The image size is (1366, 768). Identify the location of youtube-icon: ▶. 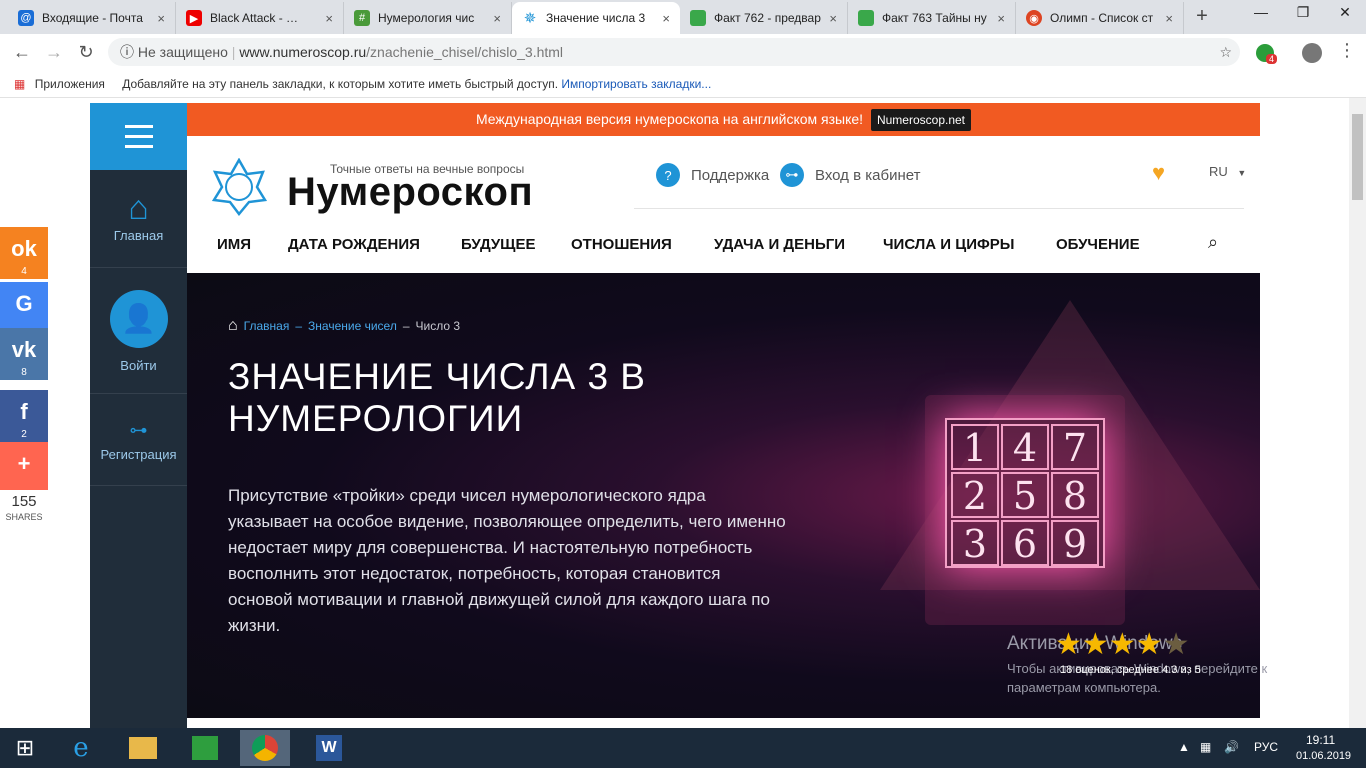
(194, 18).